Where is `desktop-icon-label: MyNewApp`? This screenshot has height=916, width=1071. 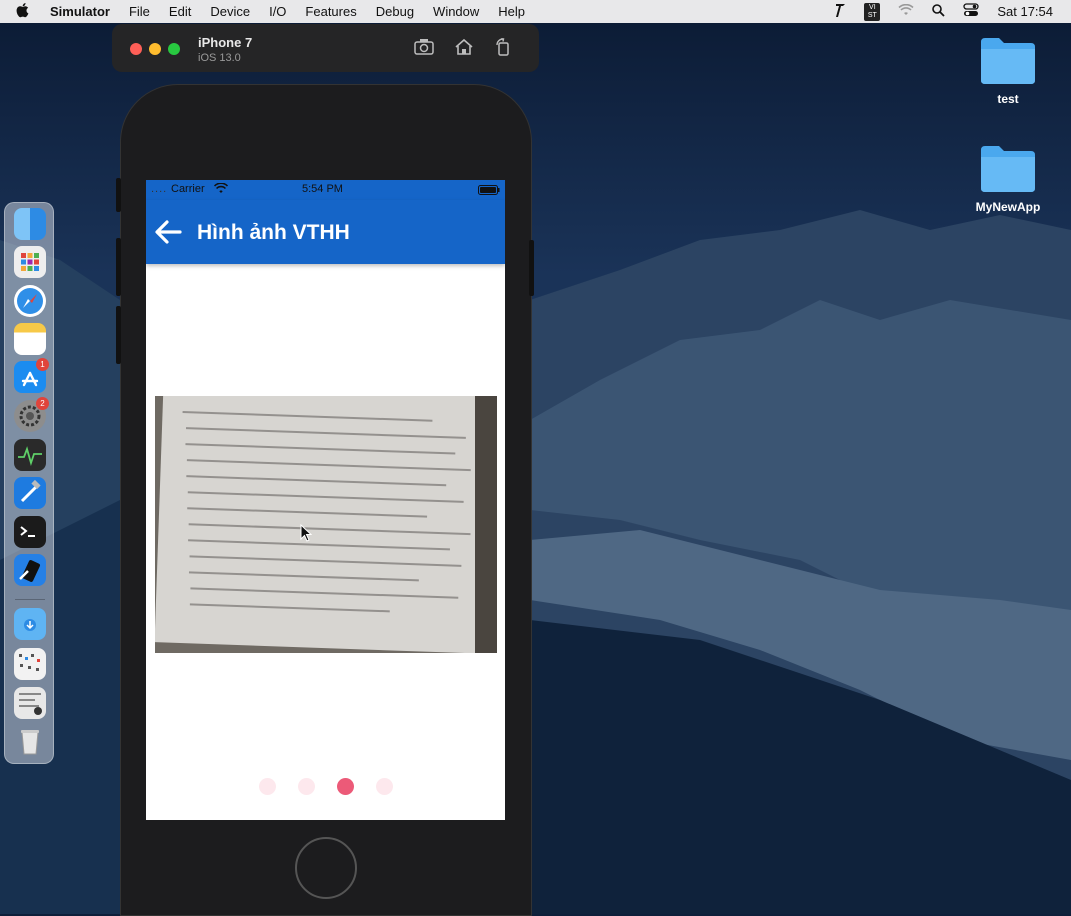 desktop-icon-label: MyNewApp is located at coordinates (1008, 207).